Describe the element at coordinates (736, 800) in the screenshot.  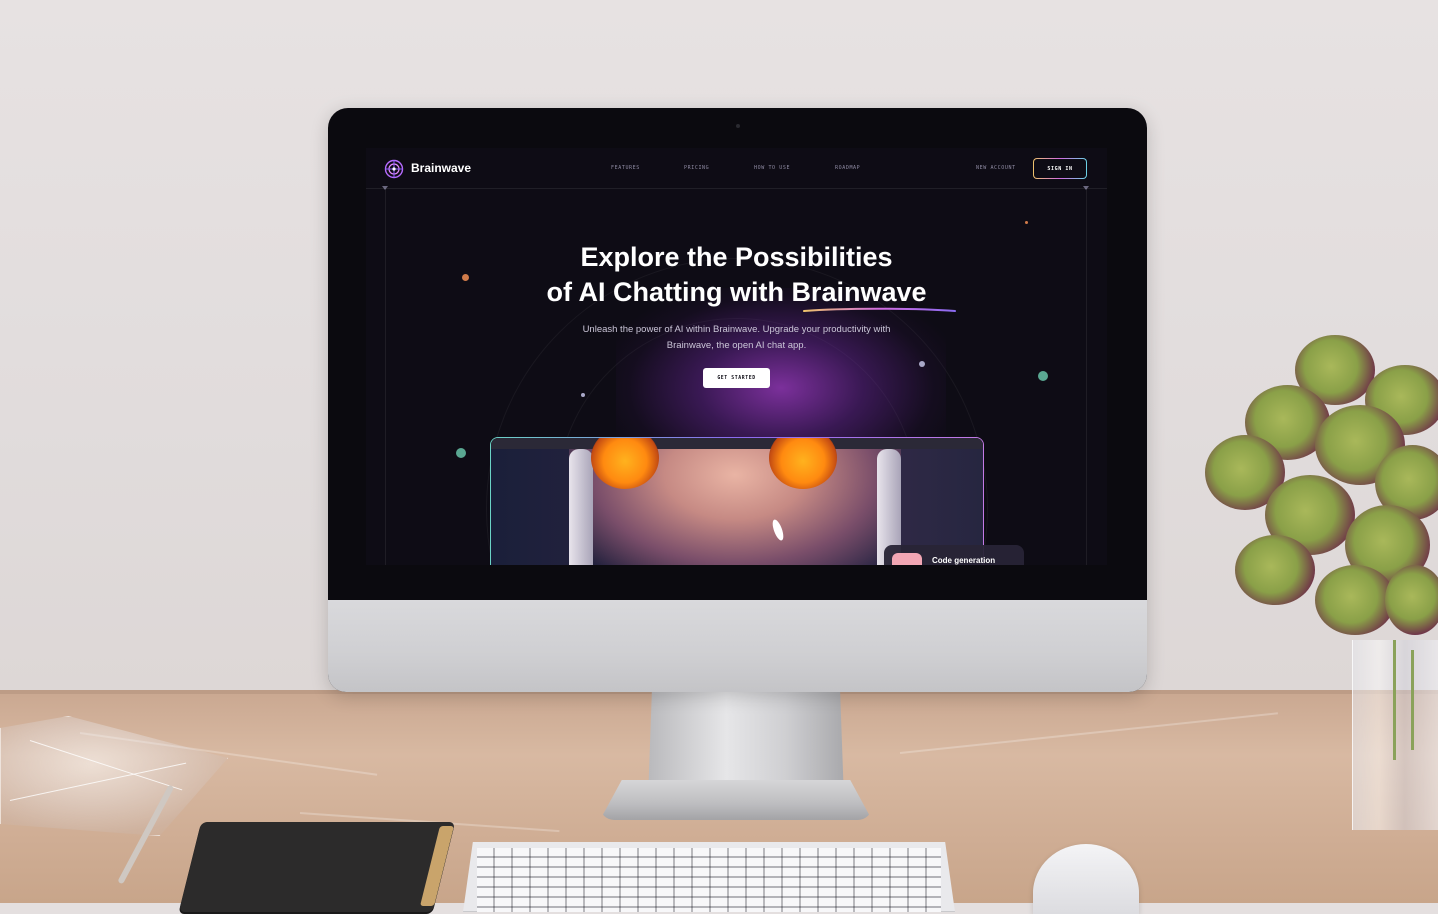
I see `imac-stand-foot` at that location.